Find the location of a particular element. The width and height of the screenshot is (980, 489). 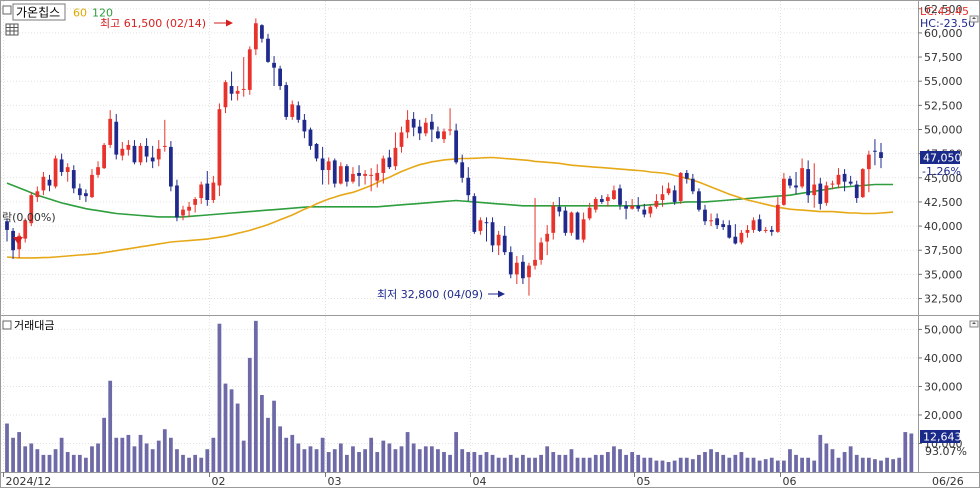

low-annotation: 최저 32,800 (04/09) is located at coordinates (430, 294).